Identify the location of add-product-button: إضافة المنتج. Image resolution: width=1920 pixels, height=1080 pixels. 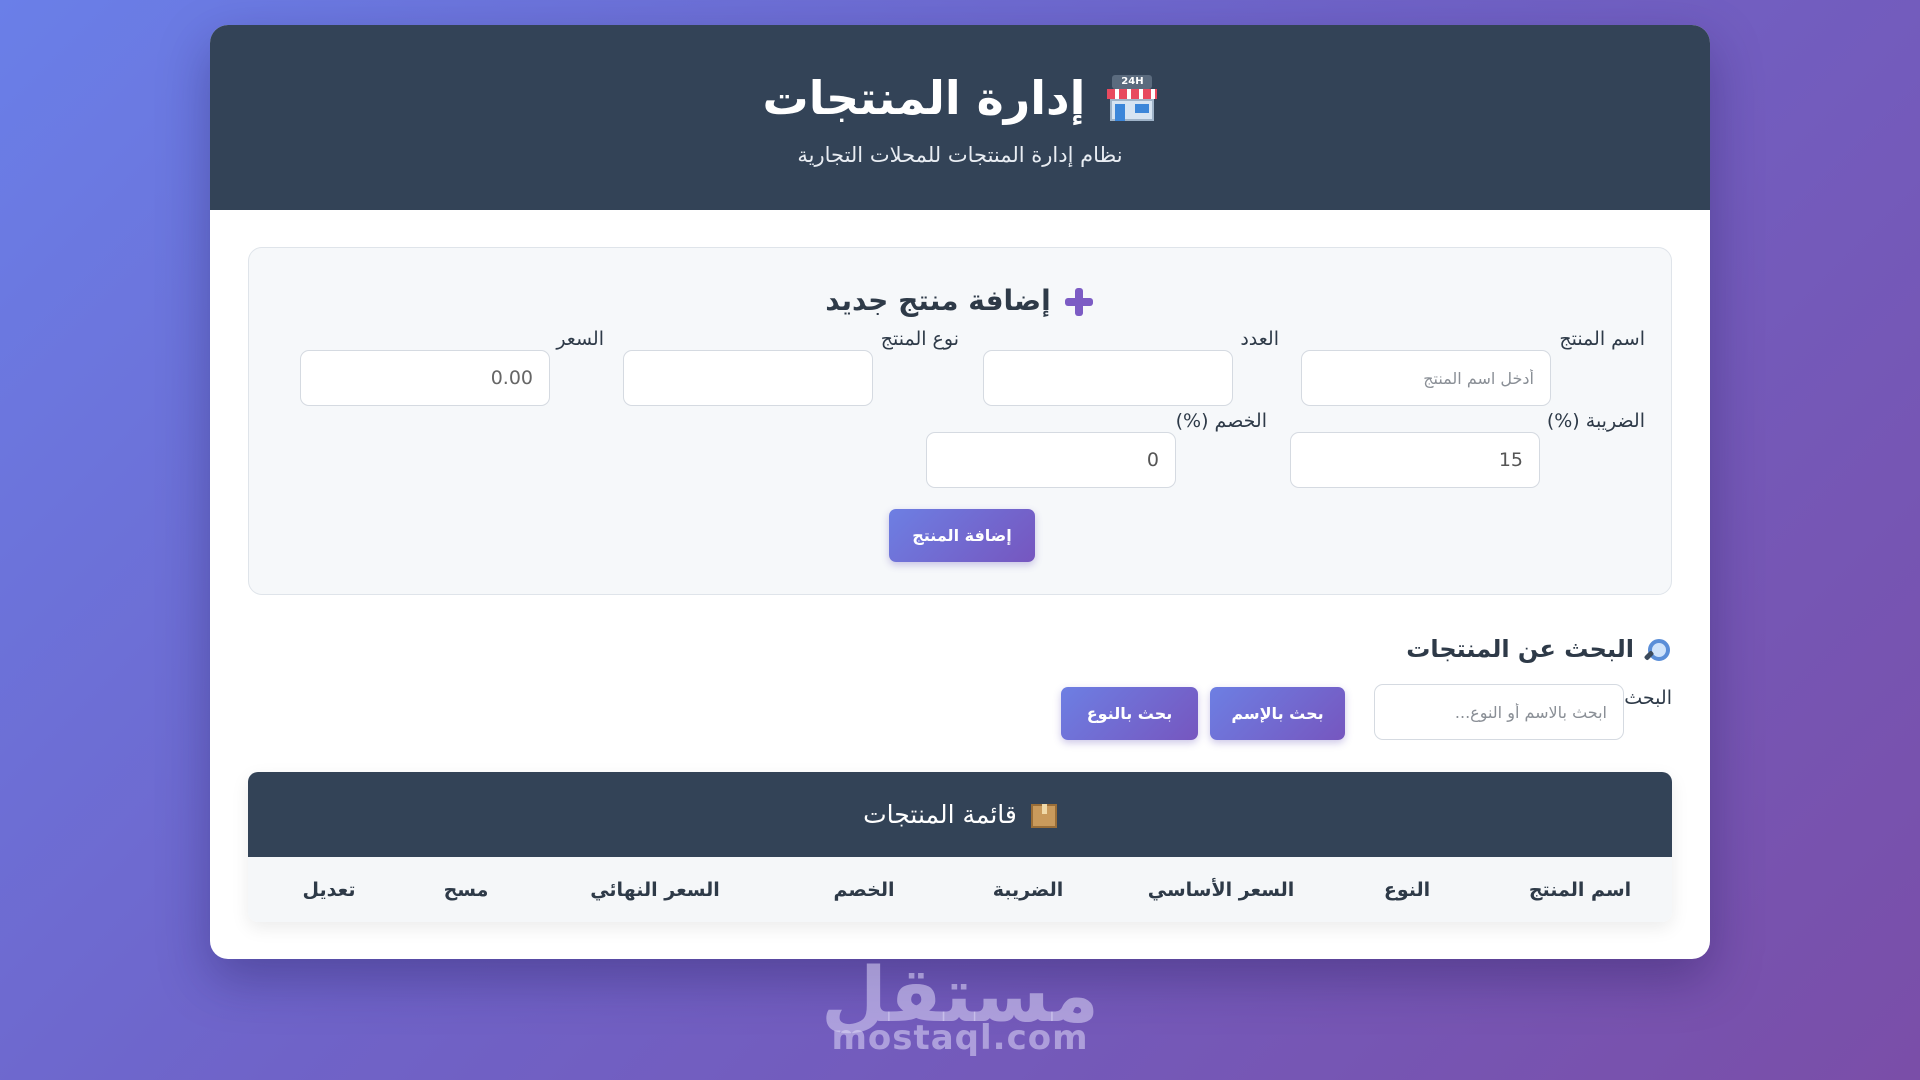
(962, 535).